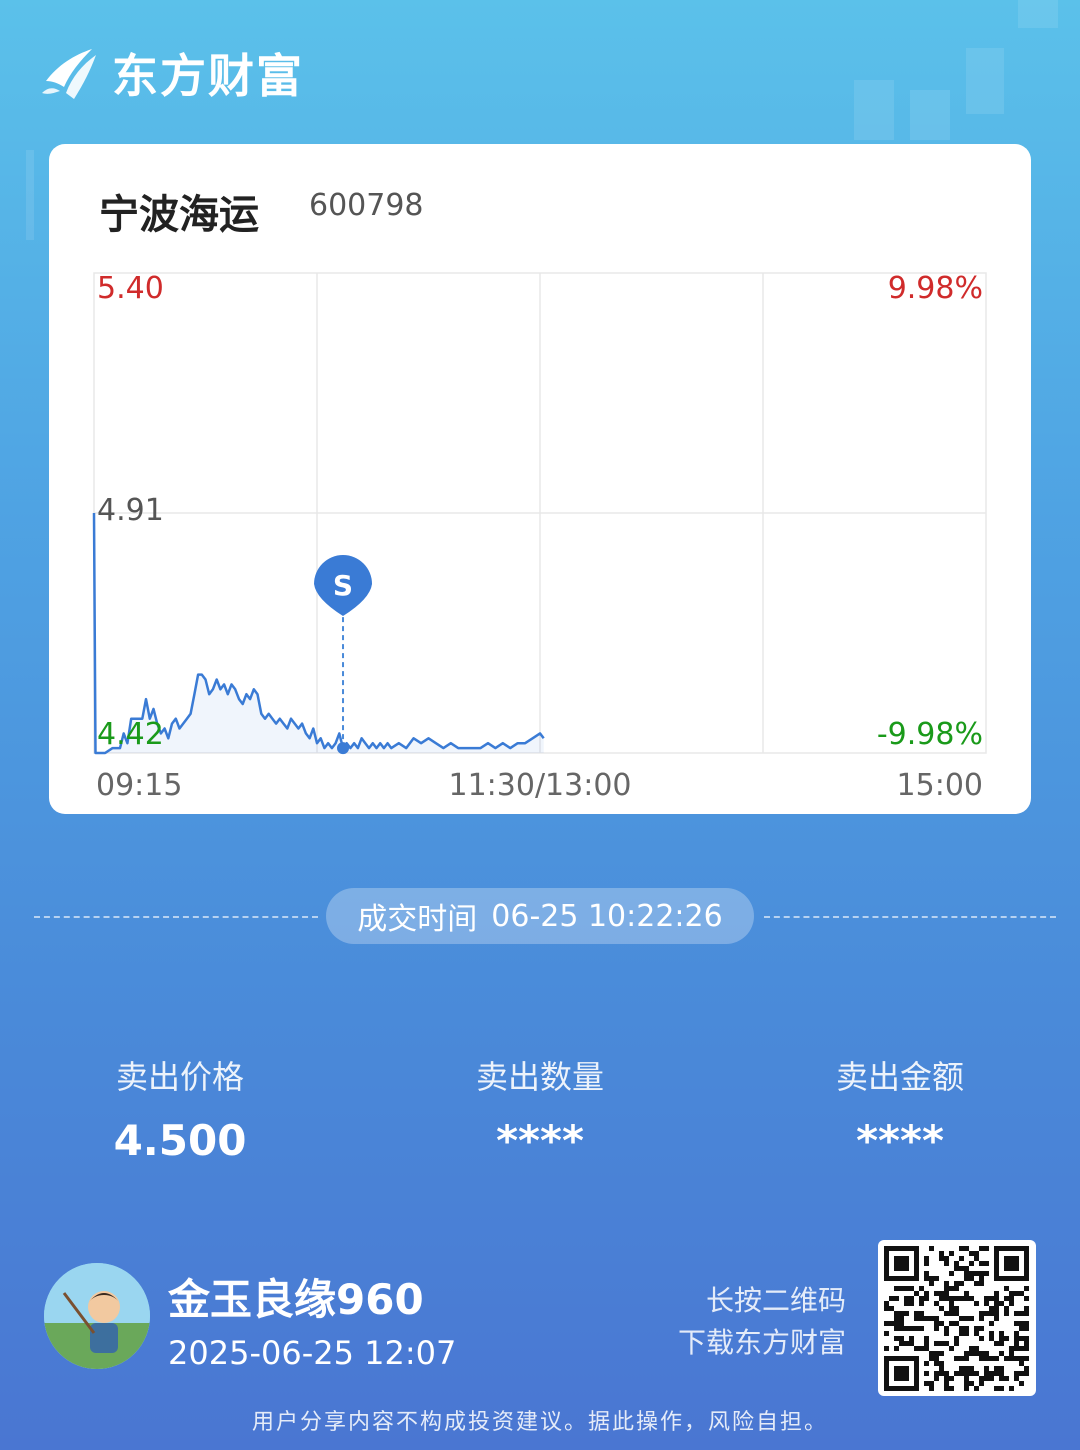 This screenshot has width=1080, height=1450. What do you see at coordinates (539, 1422) in the screenshot?
I see `disclaimer: 用户分享内容不构成投资建议。据此操作，风险自担。` at bounding box center [539, 1422].